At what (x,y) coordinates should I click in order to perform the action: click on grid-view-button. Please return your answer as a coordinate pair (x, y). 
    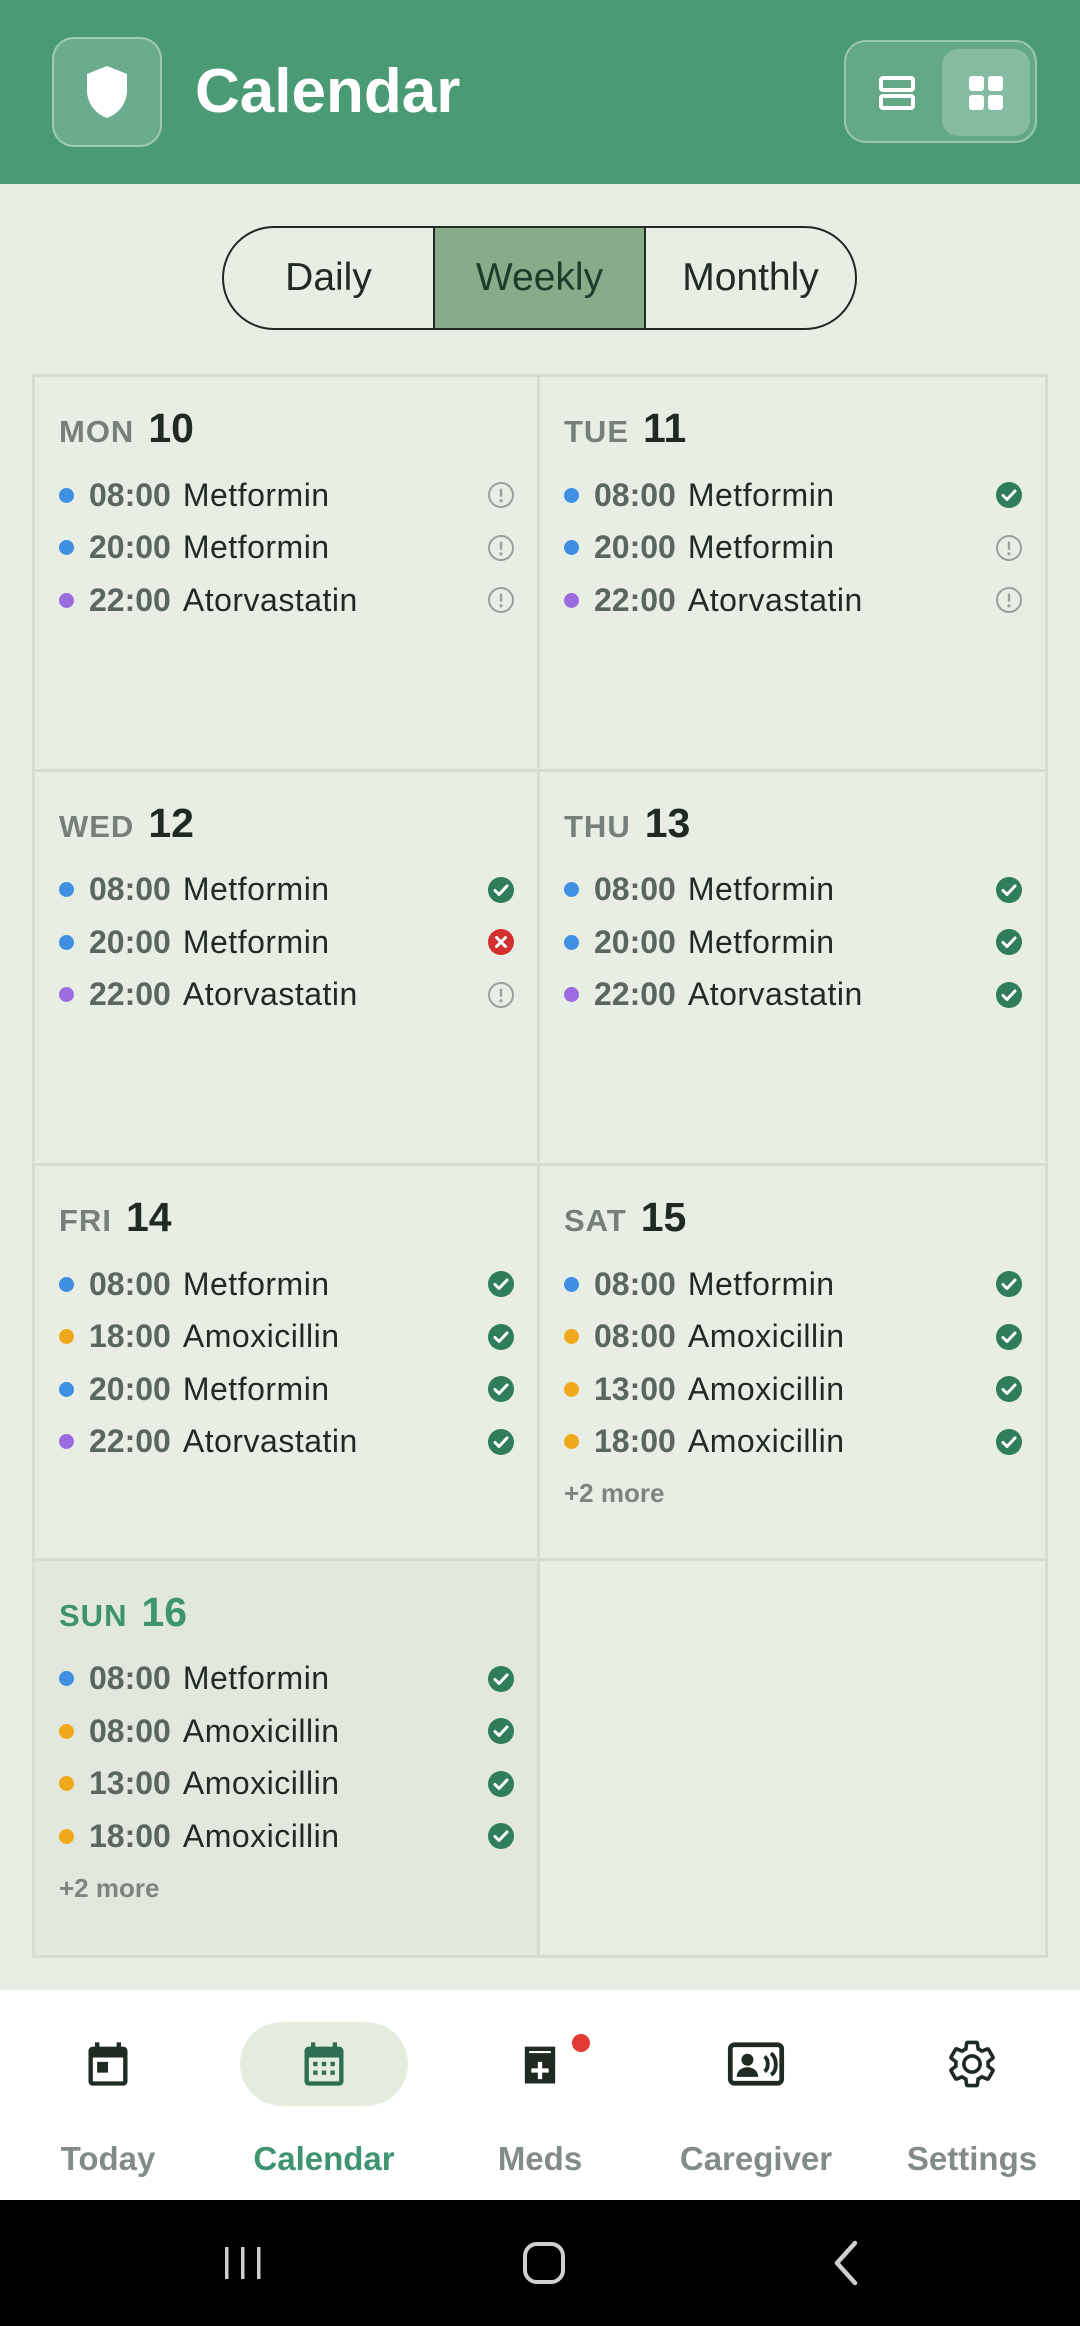
    Looking at the image, I should click on (986, 92).